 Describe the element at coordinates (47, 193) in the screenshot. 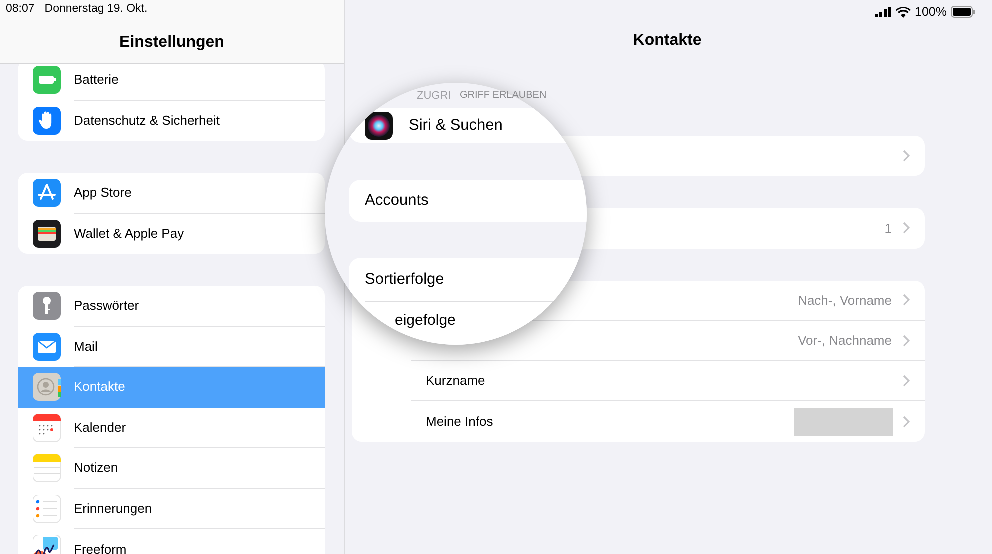

I see `a-letter-icon` at that location.